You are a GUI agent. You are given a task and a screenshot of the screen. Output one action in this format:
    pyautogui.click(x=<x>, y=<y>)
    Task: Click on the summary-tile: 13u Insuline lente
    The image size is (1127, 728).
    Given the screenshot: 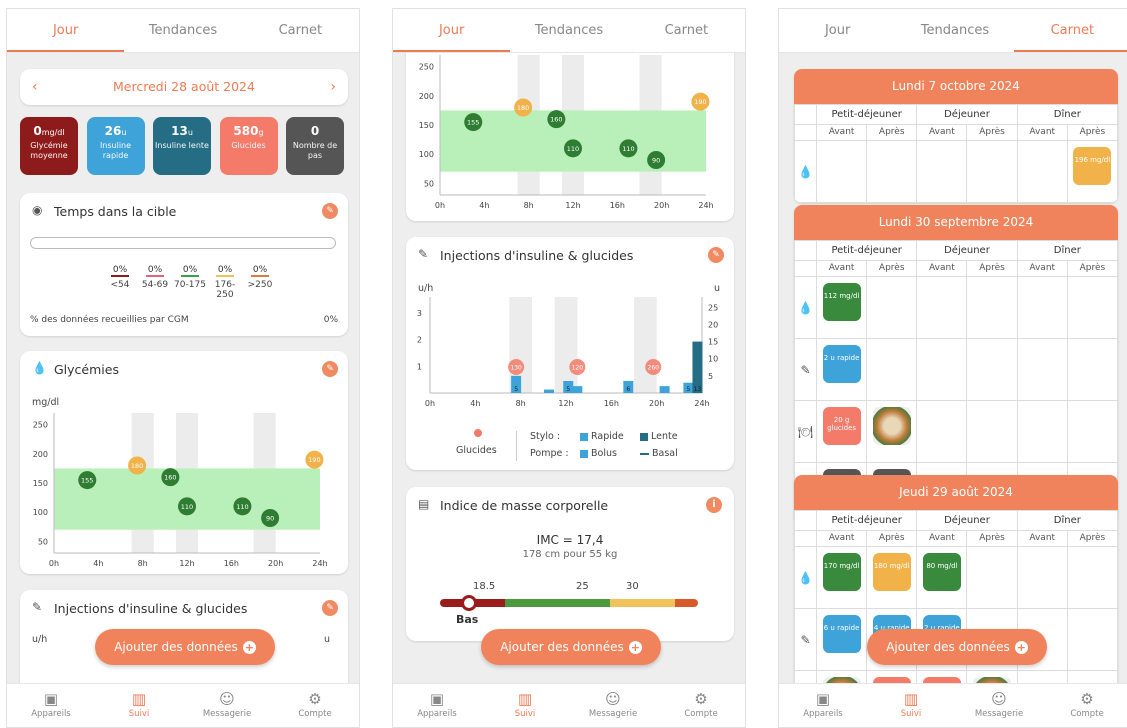 What is the action you would take?
    pyautogui.click(x=182, y=146)
    